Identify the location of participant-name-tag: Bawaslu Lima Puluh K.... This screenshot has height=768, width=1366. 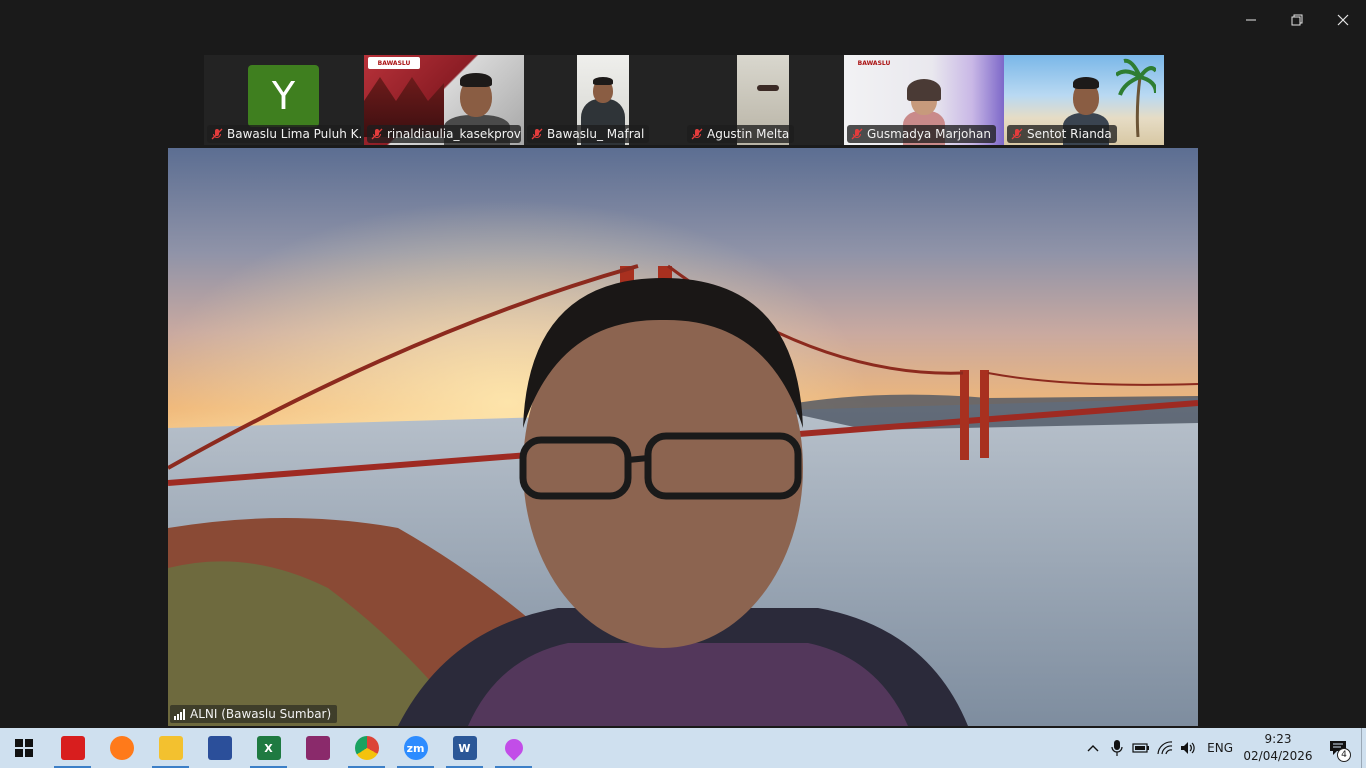
(284, 134).